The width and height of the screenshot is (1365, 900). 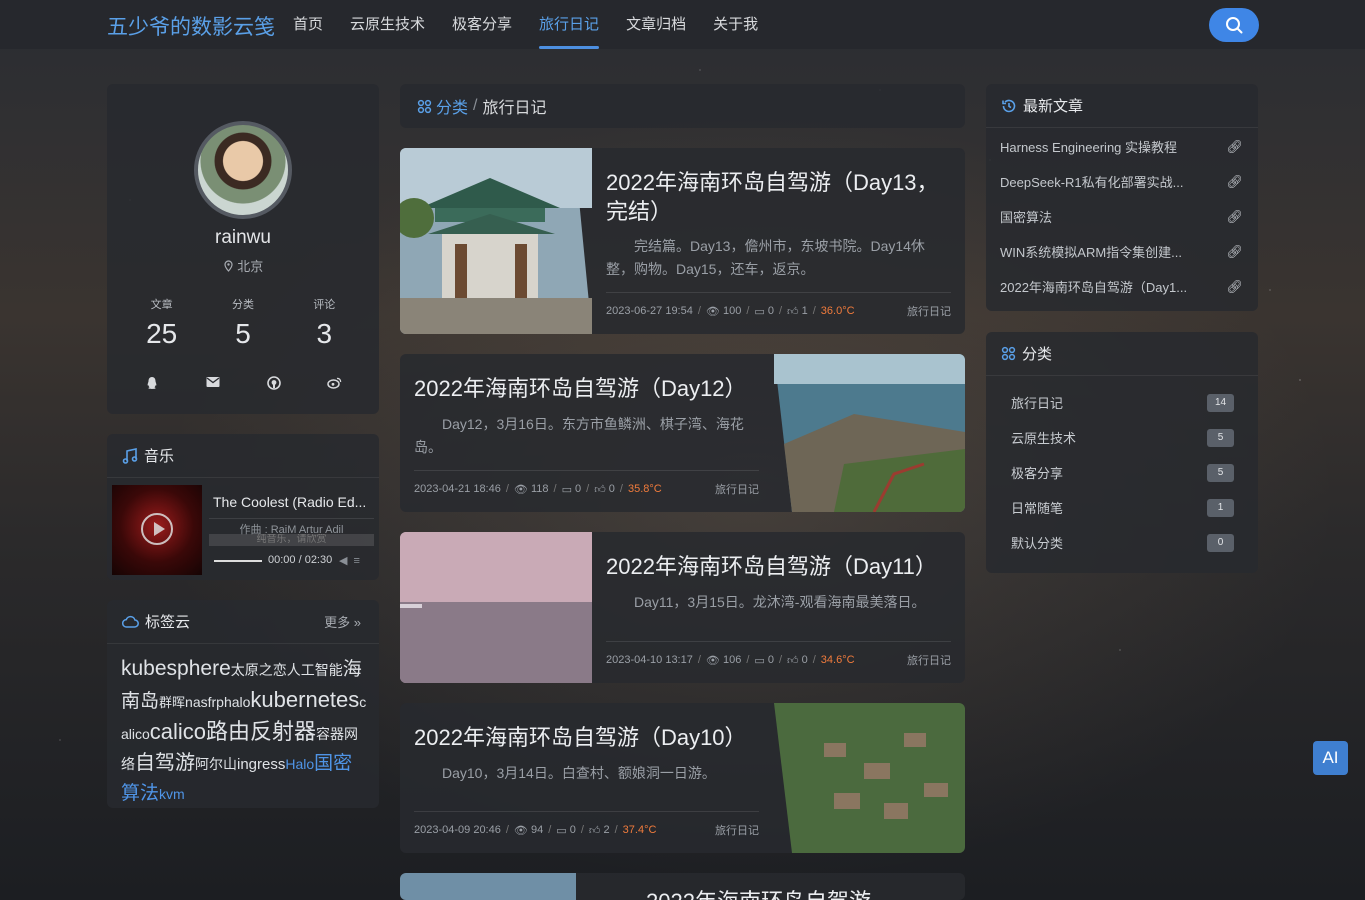 What do you see at coordinates (299, 764) in the screenshot?
I see `tag-link: Halo` at bounding box center [299, 764].